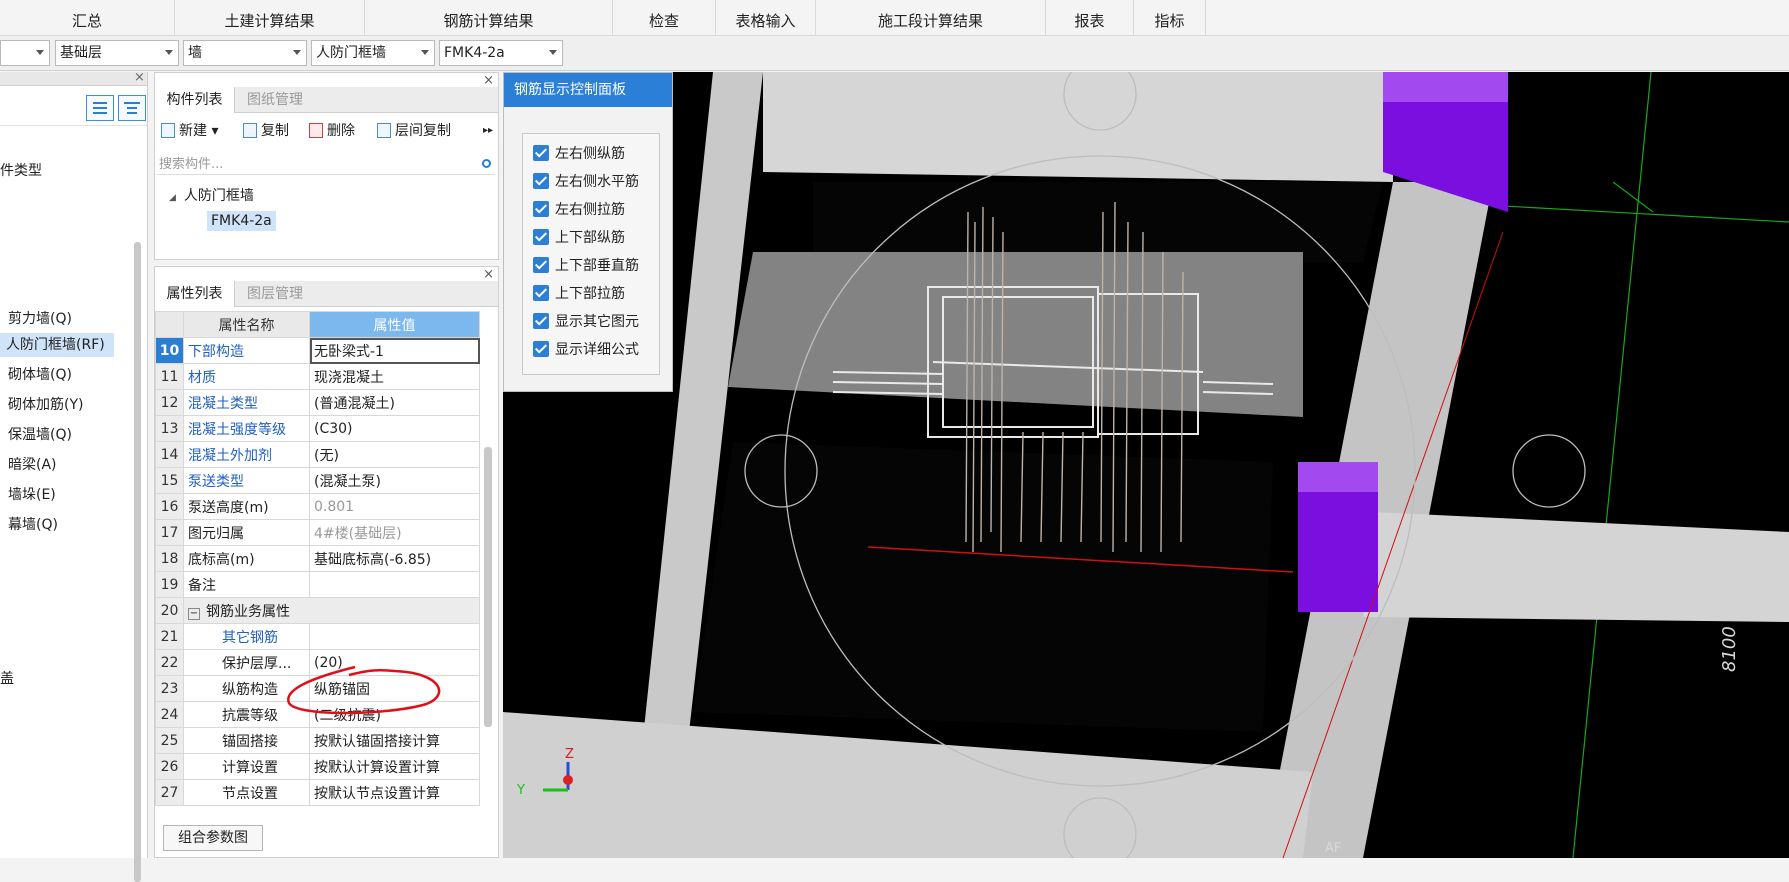 The image size is (1789, 882). What do you see at coordinates (194, 613) in the screenshot?
I see `collapse-icon: −` at bounding box center [194, 613].